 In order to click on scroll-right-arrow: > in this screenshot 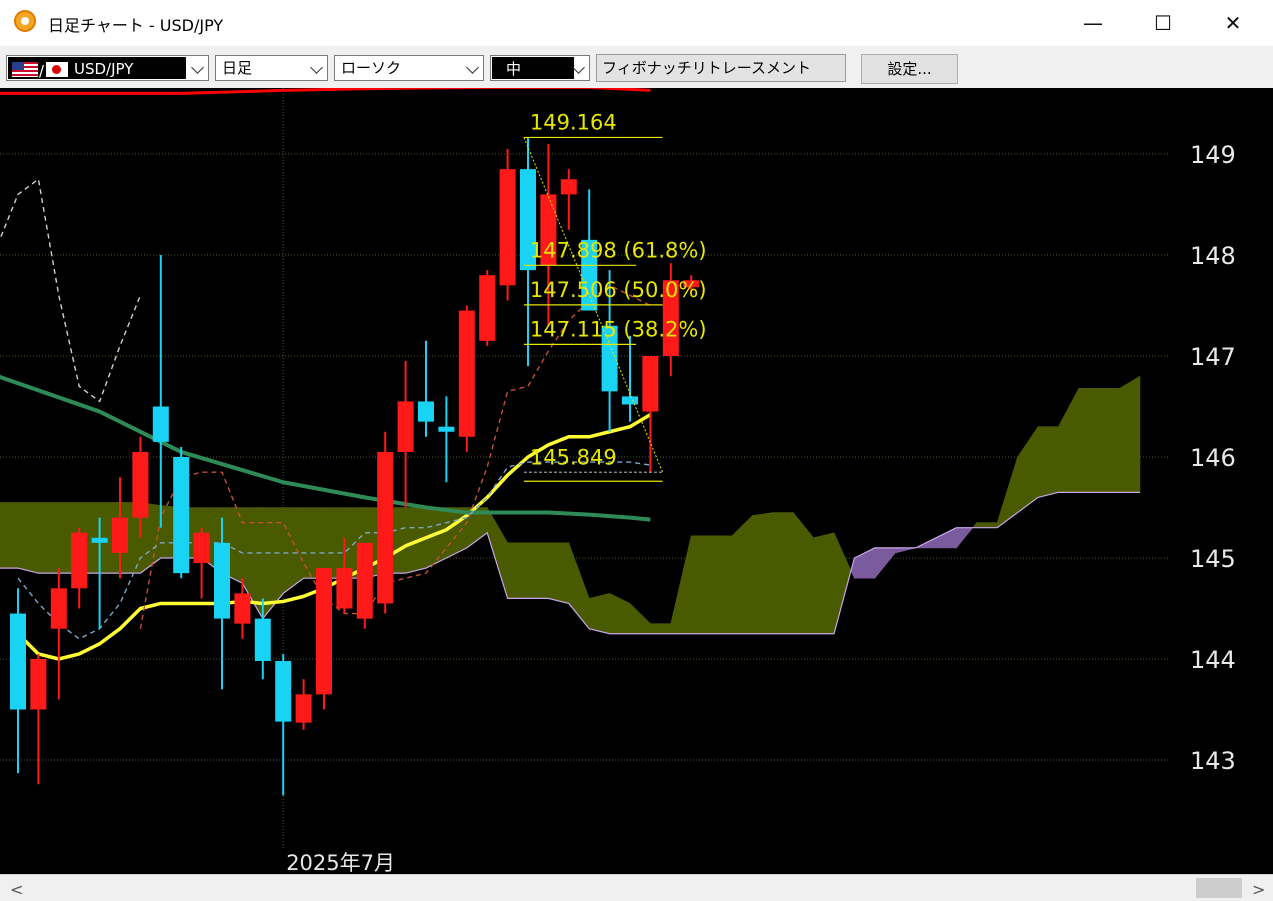, I will do `click(1258, 889)`.